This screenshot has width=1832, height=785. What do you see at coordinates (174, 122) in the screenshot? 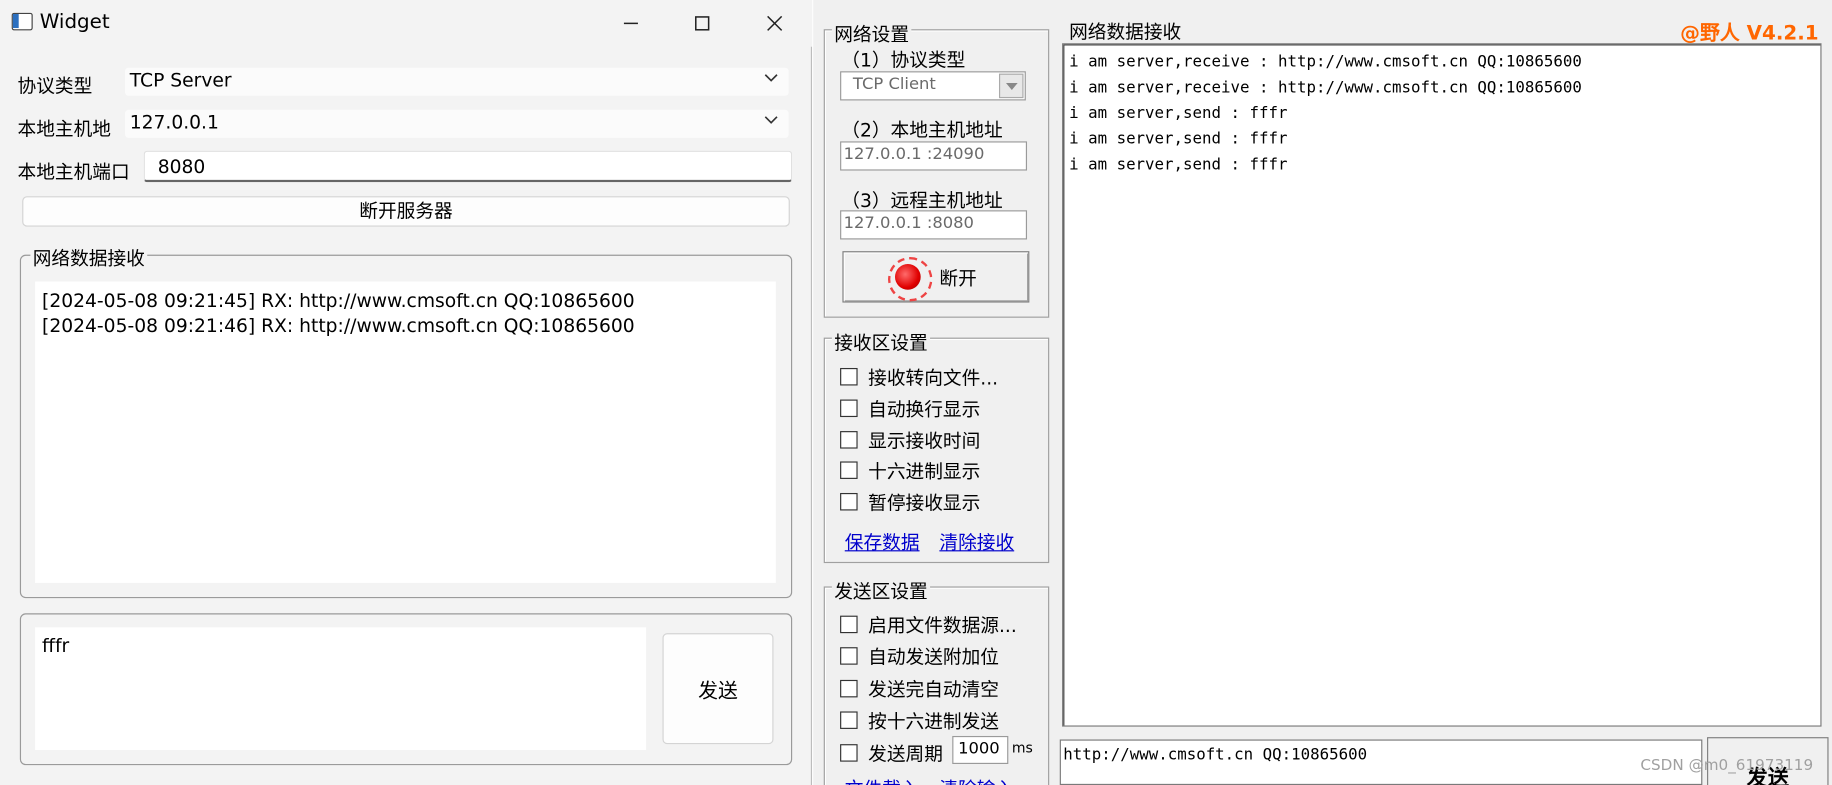
I see `host-combo-value: 127.0.0.1` at bounding box center [174, 122].